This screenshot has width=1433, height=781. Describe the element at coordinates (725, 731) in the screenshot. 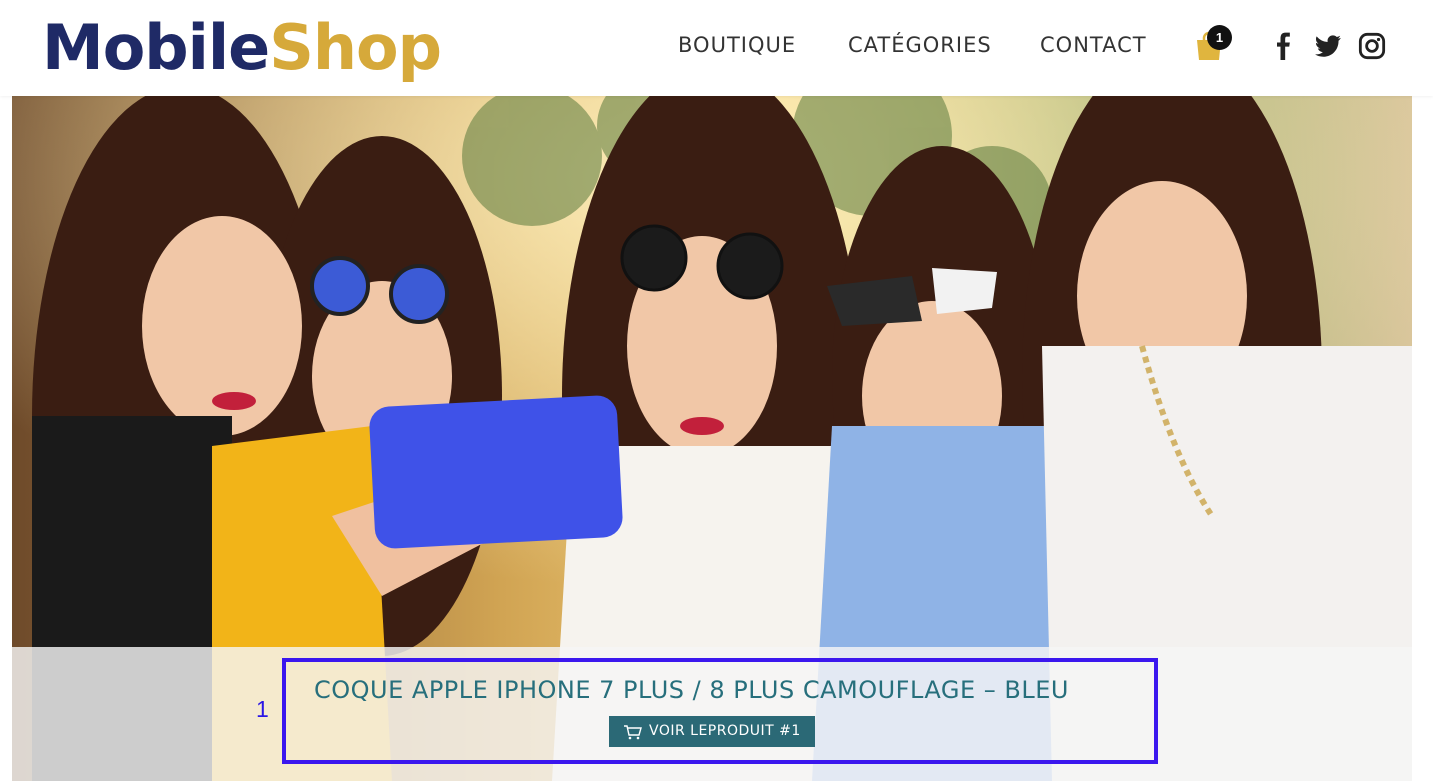

I see `view-product-label: VOIR LEPRODUIT #1` at that location.